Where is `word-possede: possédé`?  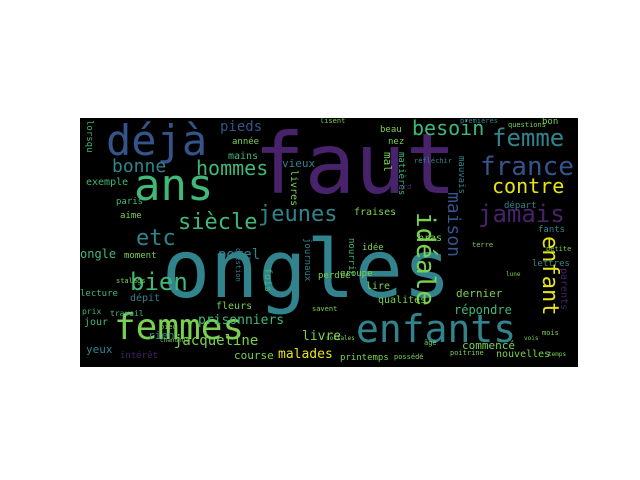 word-possede: possédé is located at coordinates (409, 357).